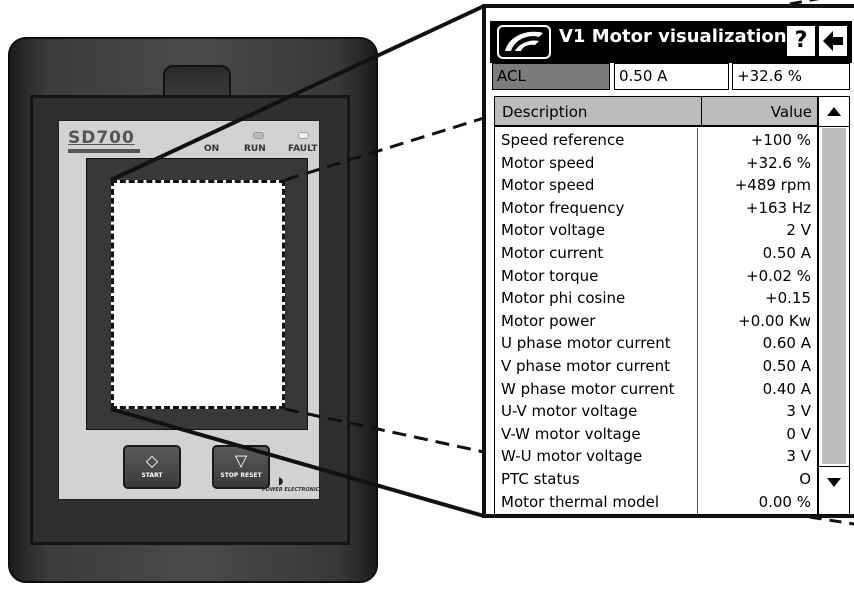 The width and height of the screenshot is (854, 591). What do you see at coordinates (656, 208) in the screenshot?
I see `table-row: Motor frequency +163 Hz` at bounding box center [656, 208].